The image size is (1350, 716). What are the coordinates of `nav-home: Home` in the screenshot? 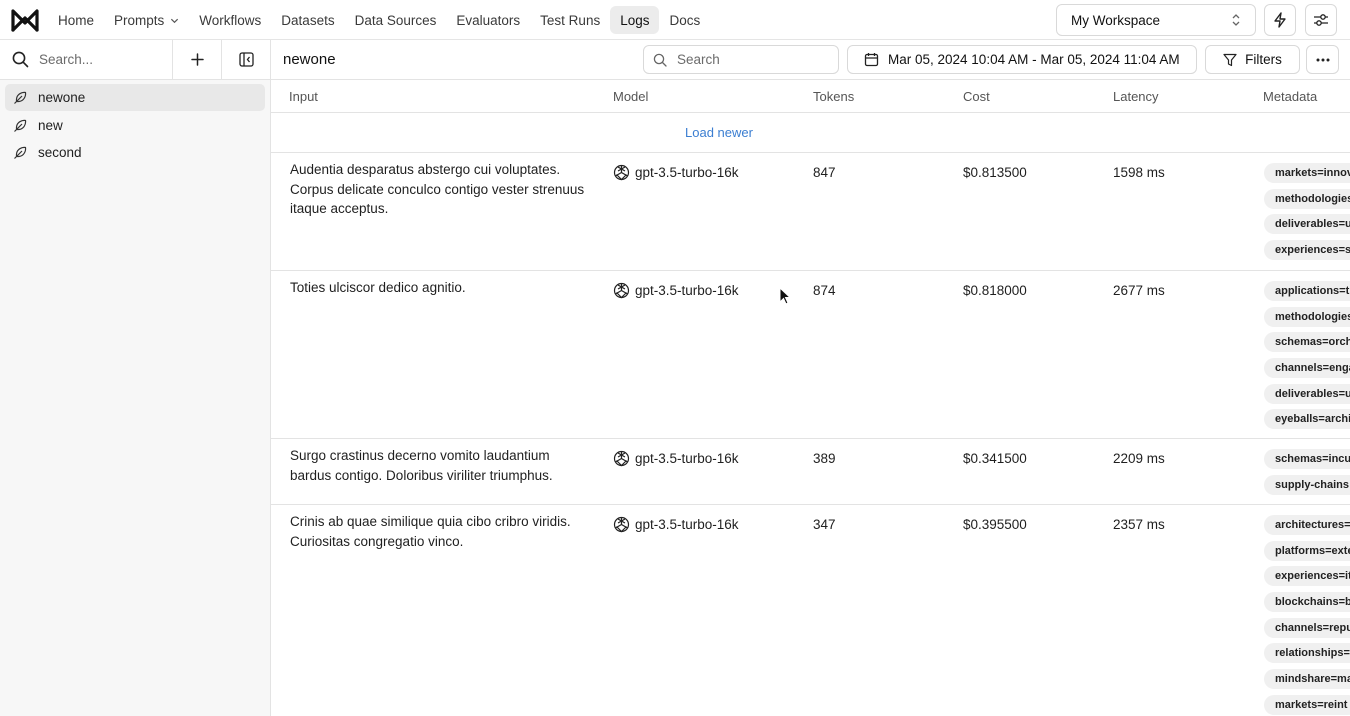 It's located at (76, 20).